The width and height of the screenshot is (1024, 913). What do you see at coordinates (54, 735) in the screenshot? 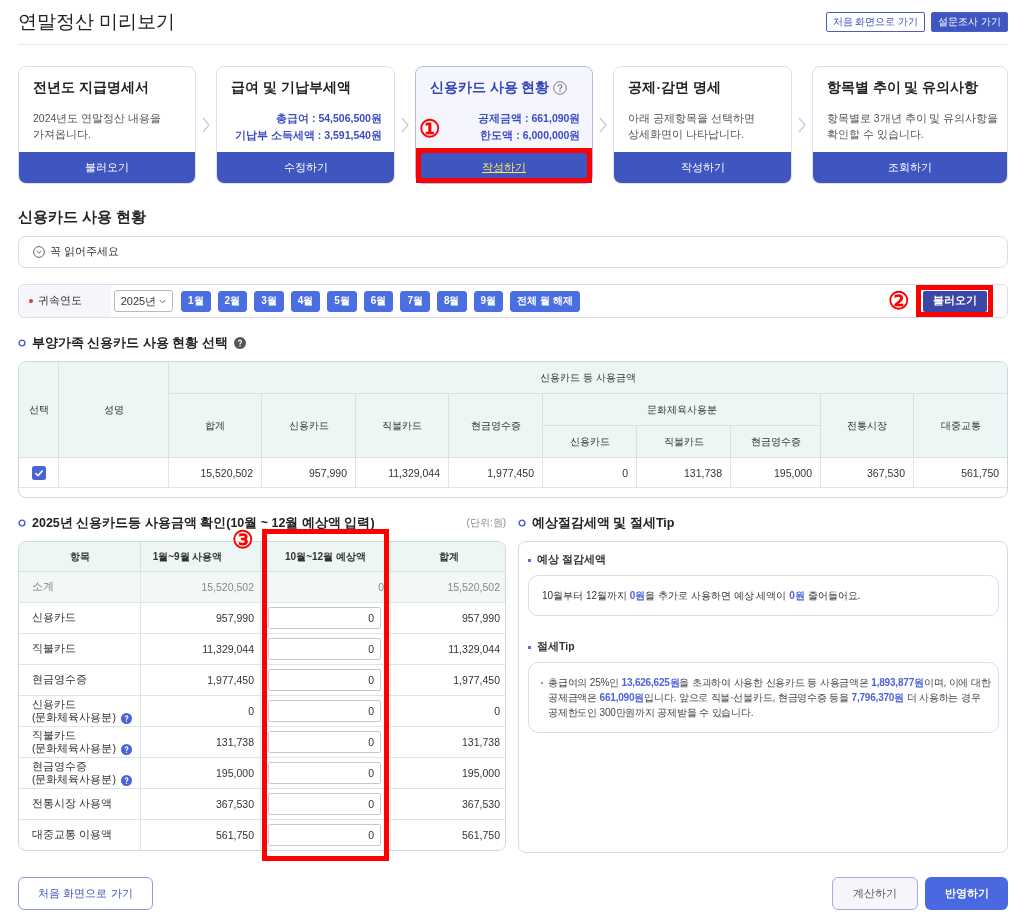
I see `row-label: 직불카드` at bounding box center [54, 735].